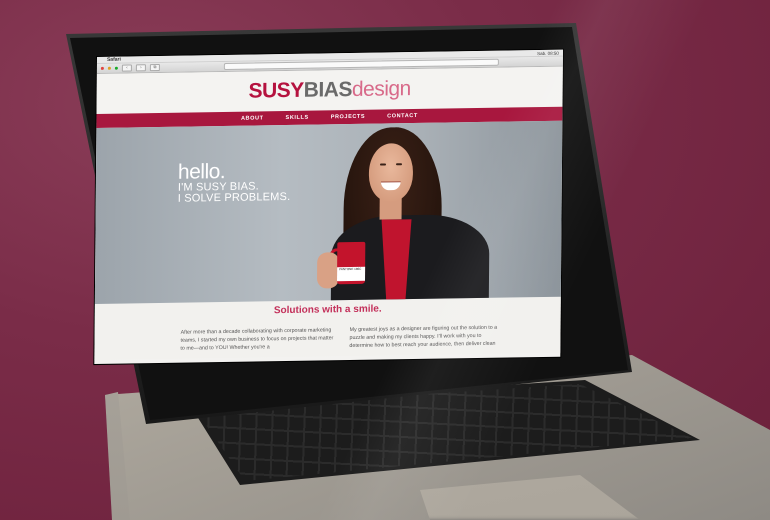 Image resolution: width=770 pixels, height=520 pixels. Describe the element at coordinates (252, 118) in the screenshot. I see `nav-about: ABOUT` at that location.